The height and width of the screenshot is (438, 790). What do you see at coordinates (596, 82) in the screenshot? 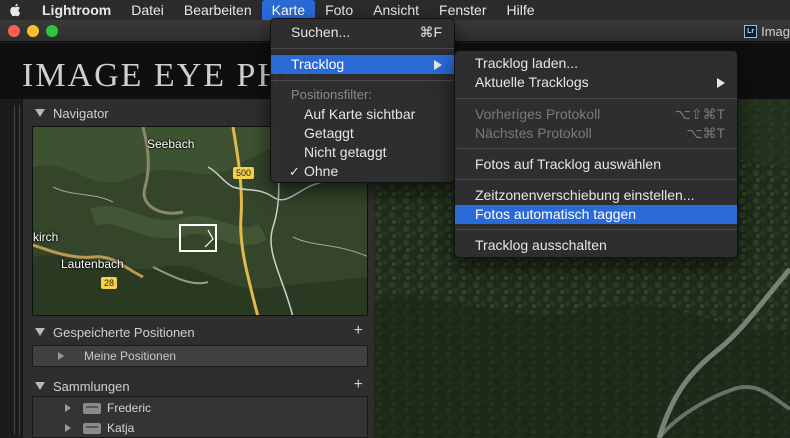
I see `menu-item-recent-tracklogs: Aktuelle Tracklogs` at bounding box center [596, 82].